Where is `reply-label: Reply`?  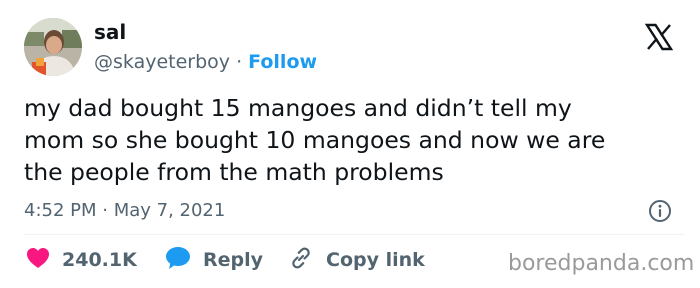
reply-label: Reply is located at coordinates (233, 260).